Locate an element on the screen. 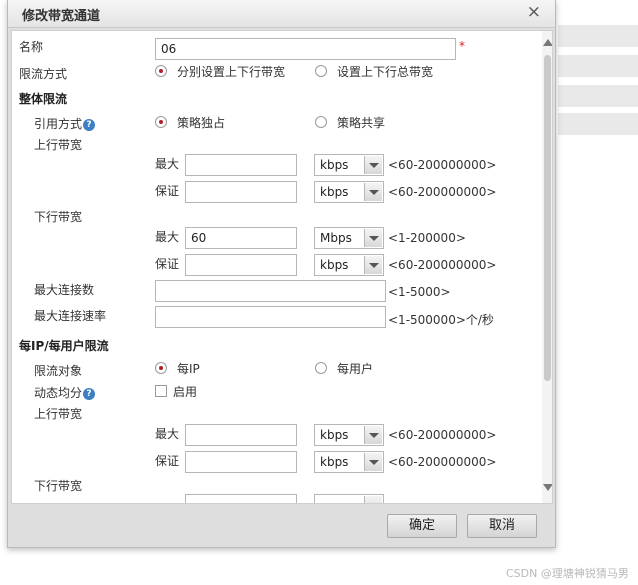 The height and width of the screenshot is (585, 638). up-guarantee-unit-value: kbps is located at coordinates (334, 192).